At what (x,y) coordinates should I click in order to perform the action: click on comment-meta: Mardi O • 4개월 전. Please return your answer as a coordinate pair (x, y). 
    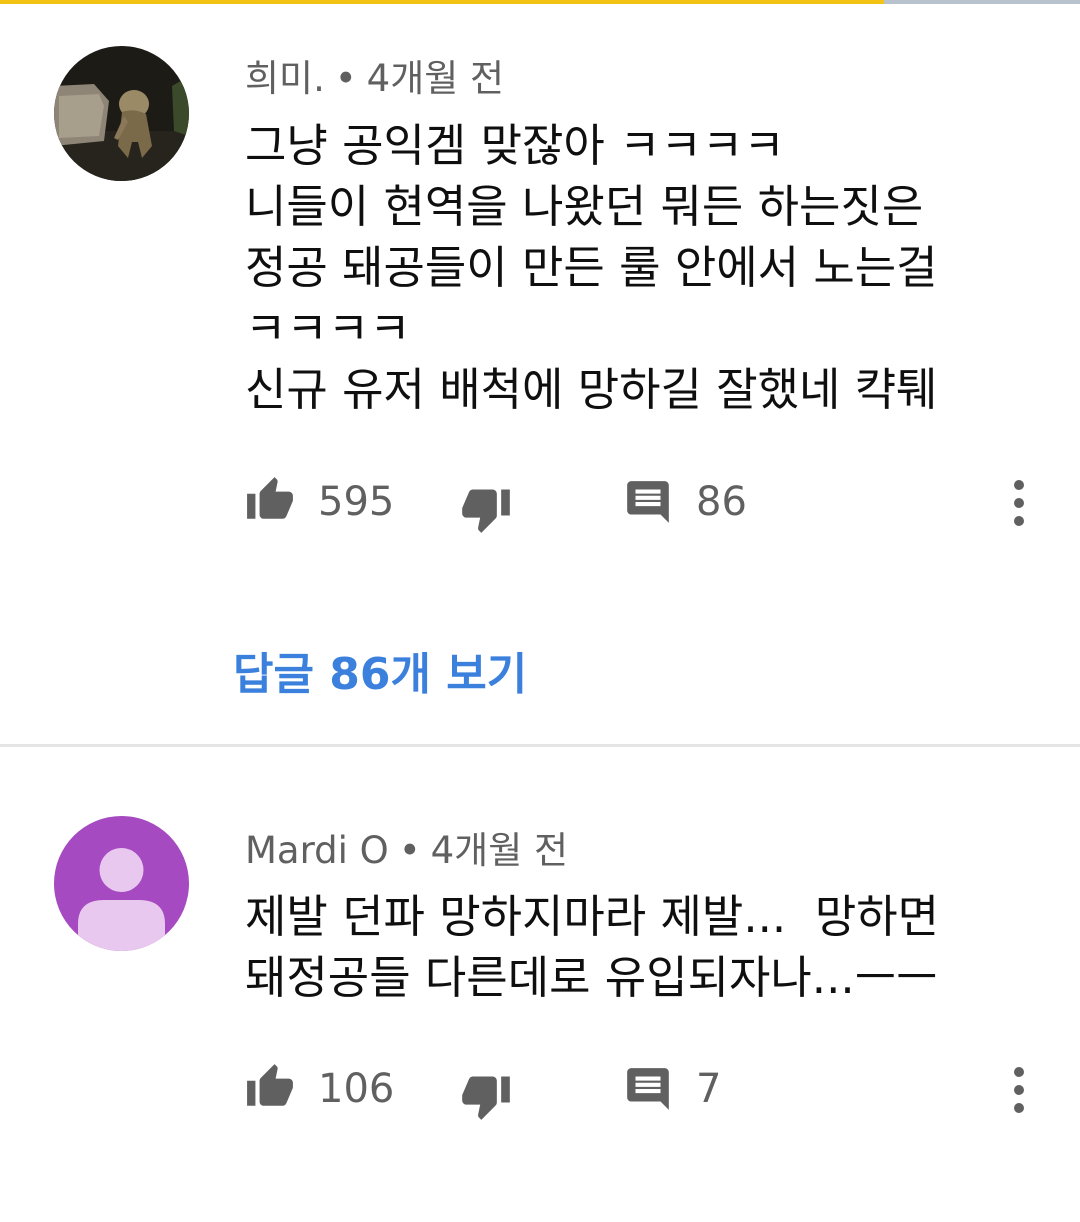
    Looking at the image, I should click on (406, 847).